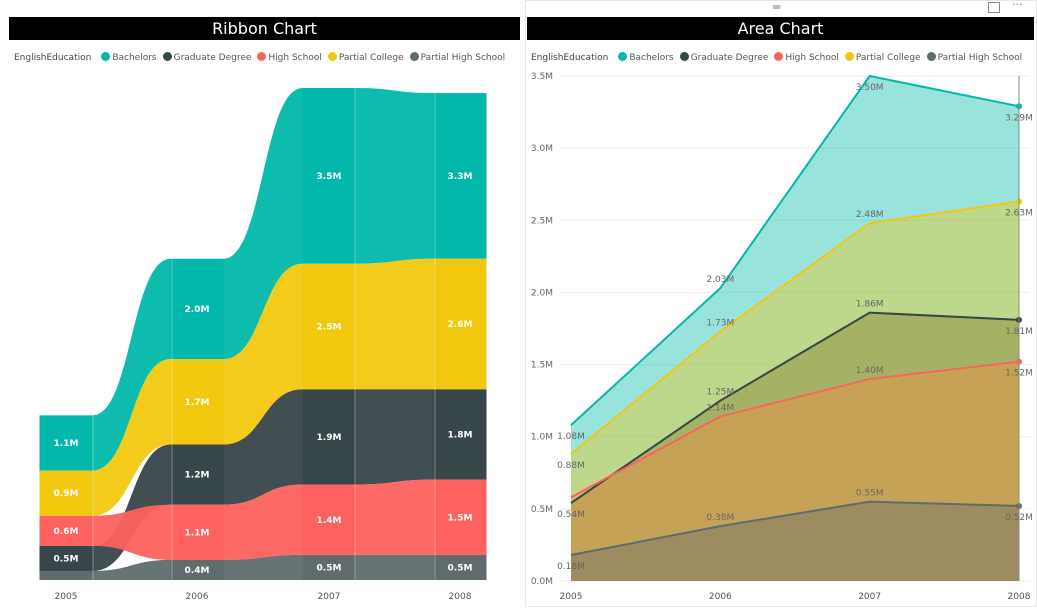  I want to click on data-label: 3.3M, so click(460, 177).